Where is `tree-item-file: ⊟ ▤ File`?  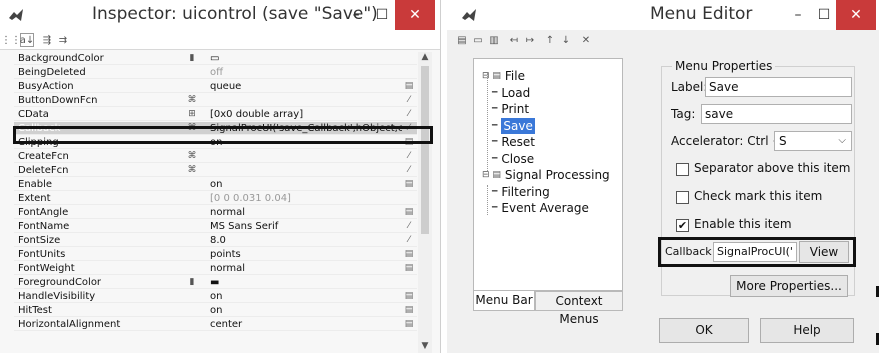
tree-item-file: ⊟ ▤ File is located at coordinates (503, 76).